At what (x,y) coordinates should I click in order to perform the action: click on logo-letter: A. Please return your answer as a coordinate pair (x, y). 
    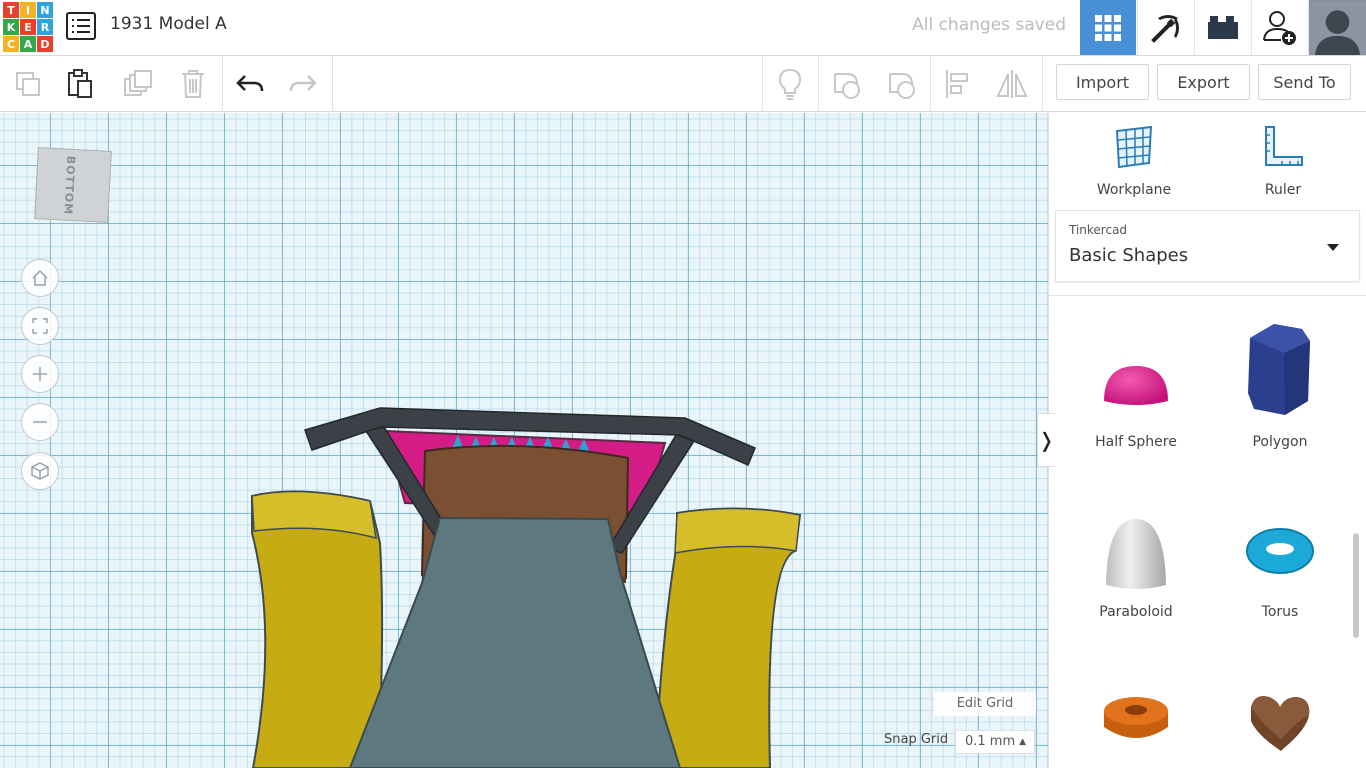
    Looking at the image, I should click on (28, 44).